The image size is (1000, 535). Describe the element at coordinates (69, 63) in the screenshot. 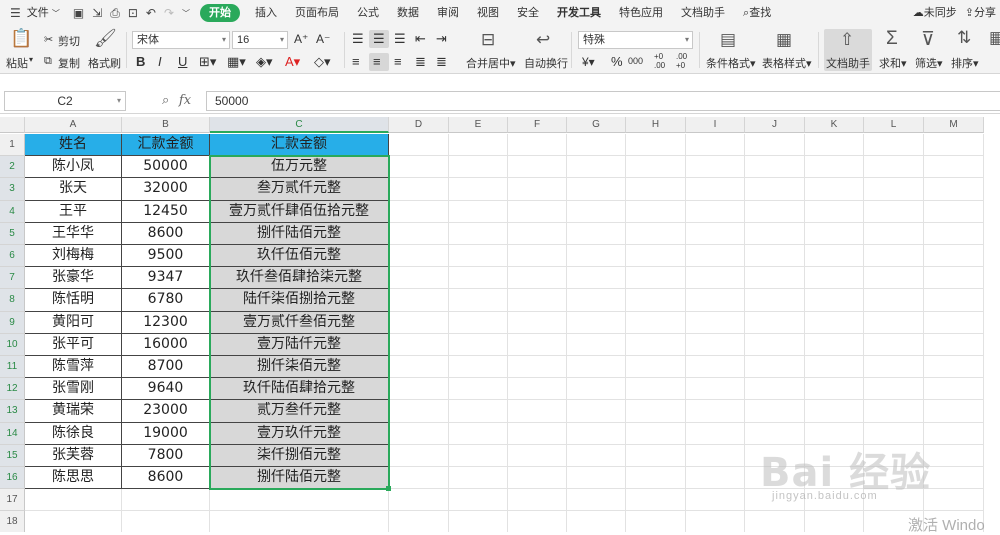

I see `copy-button: 复制` at that location.